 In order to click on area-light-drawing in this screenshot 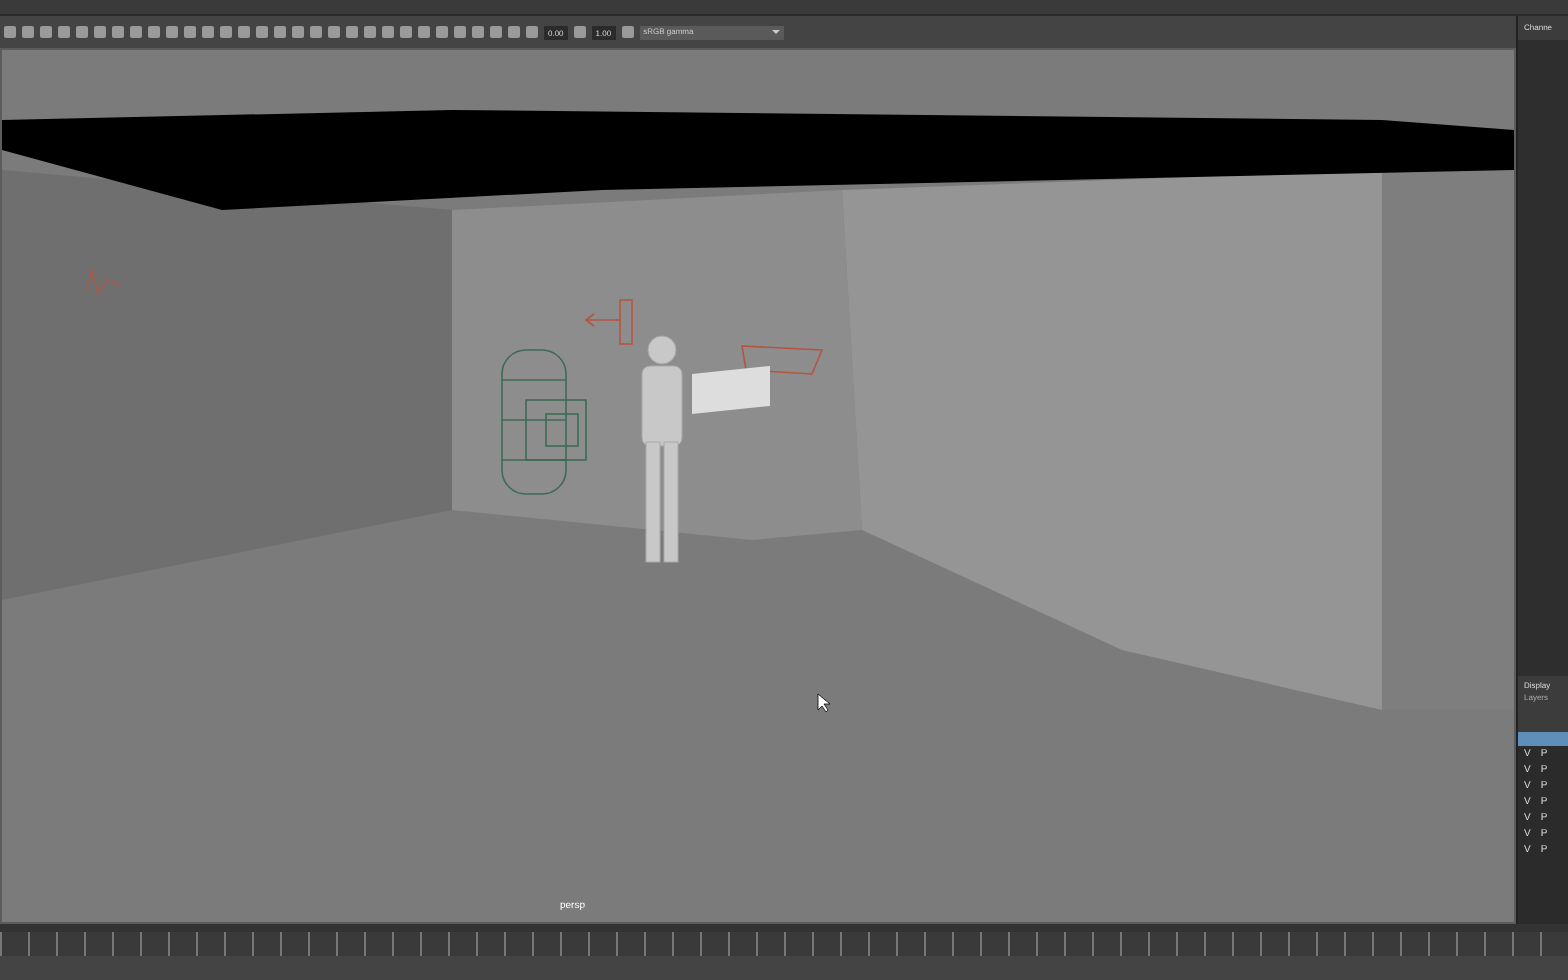, I will do `click(758, 379)`.